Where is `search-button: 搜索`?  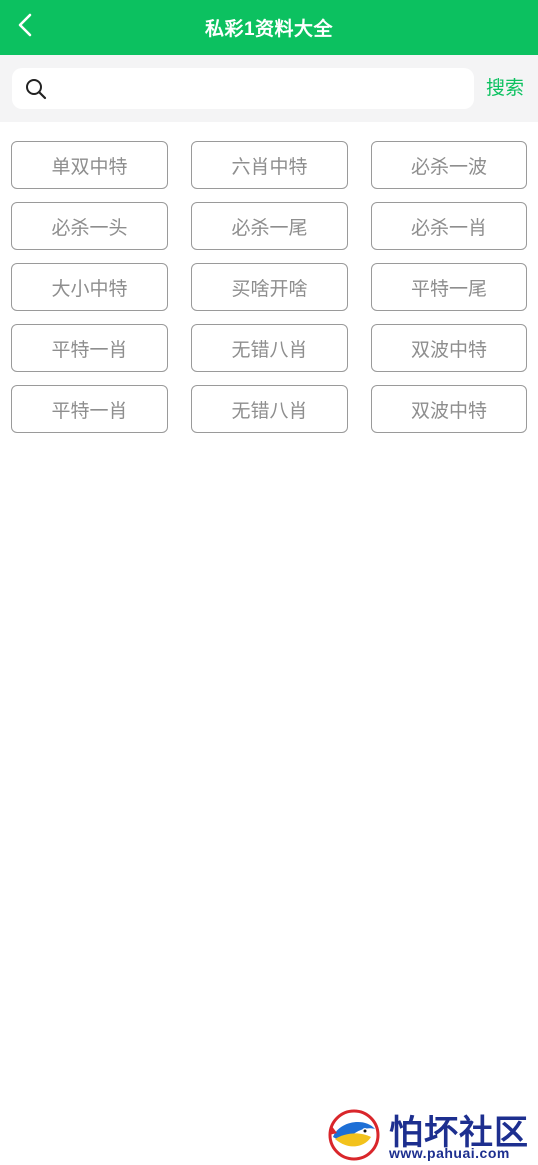 search-button: 搜索 is located at coordinates (508, 89).